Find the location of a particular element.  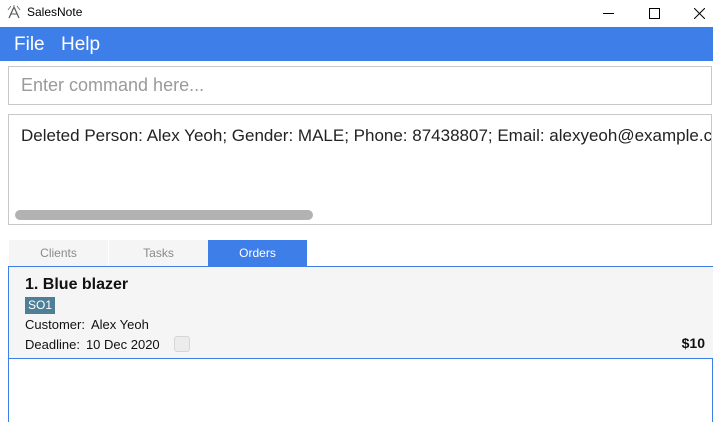

order-title: 1. Blue blazer is located at coordinates (77, 284).